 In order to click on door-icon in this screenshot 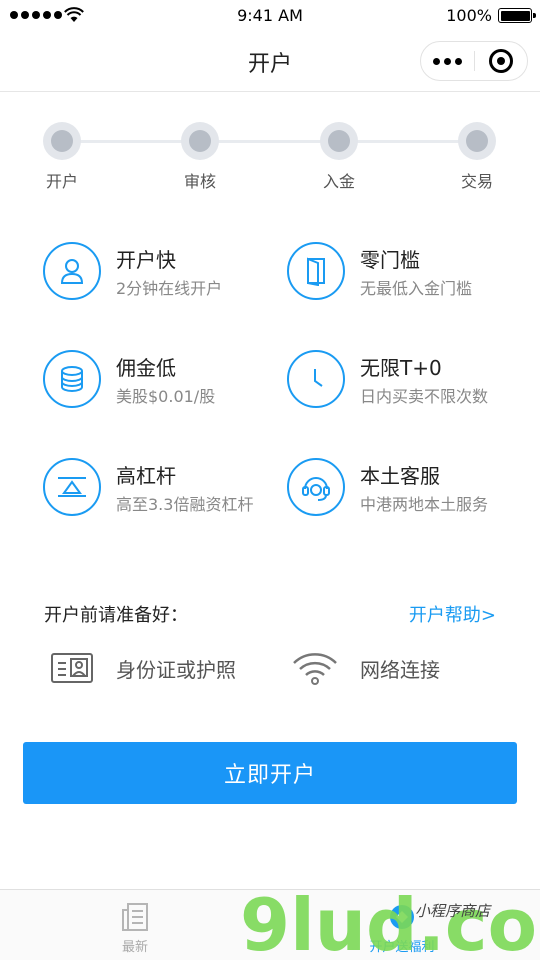, I will do `click(316, 271)`.